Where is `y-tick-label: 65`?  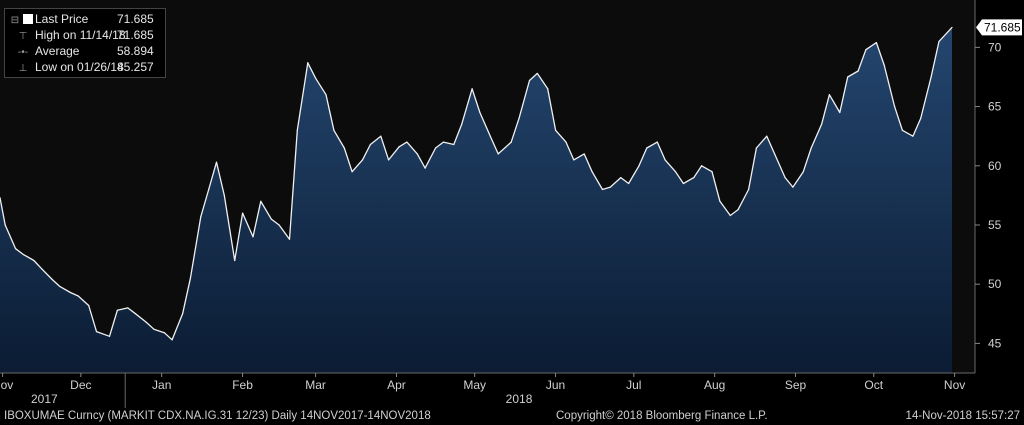
y-tick-label: 65 is located at coordinates (995, 107).